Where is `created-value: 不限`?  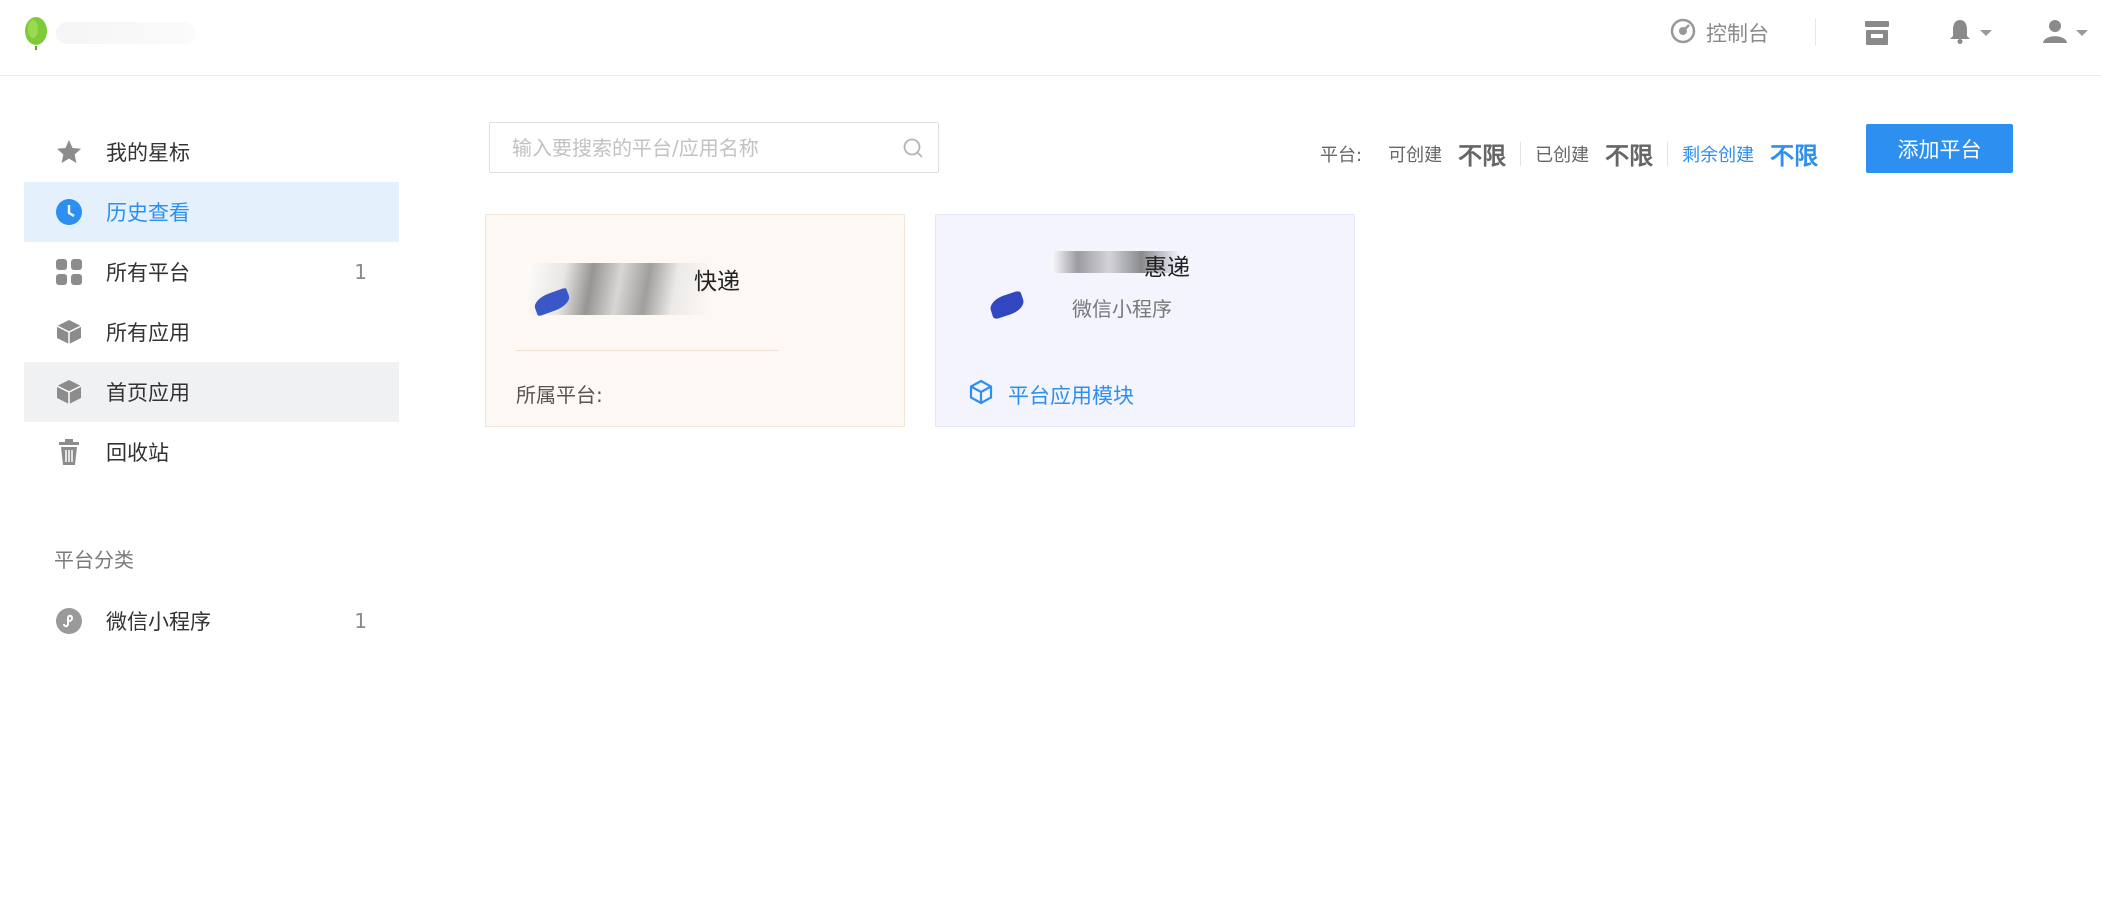
created-value: 不限 is located at coordinates (1629, 156).